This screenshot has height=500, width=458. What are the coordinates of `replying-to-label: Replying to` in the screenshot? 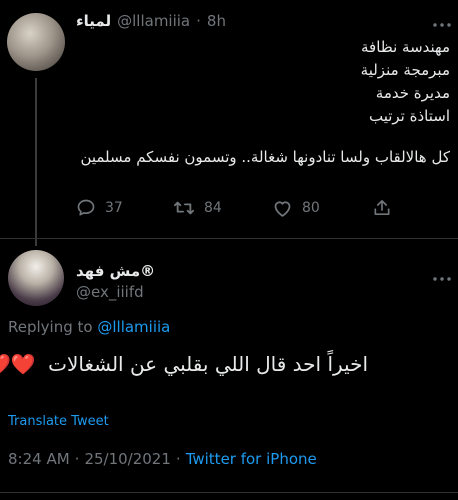 It's located at (50, 327).